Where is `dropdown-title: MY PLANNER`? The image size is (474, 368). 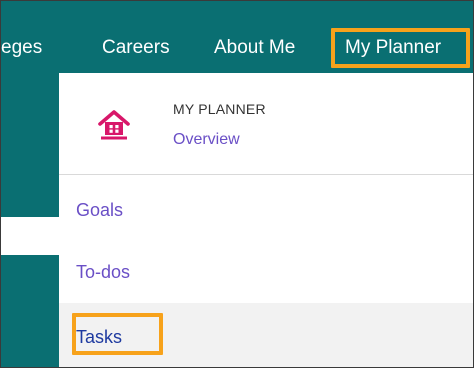 dropdown-title: MY PLANNER is located at coordinates (219, 109).